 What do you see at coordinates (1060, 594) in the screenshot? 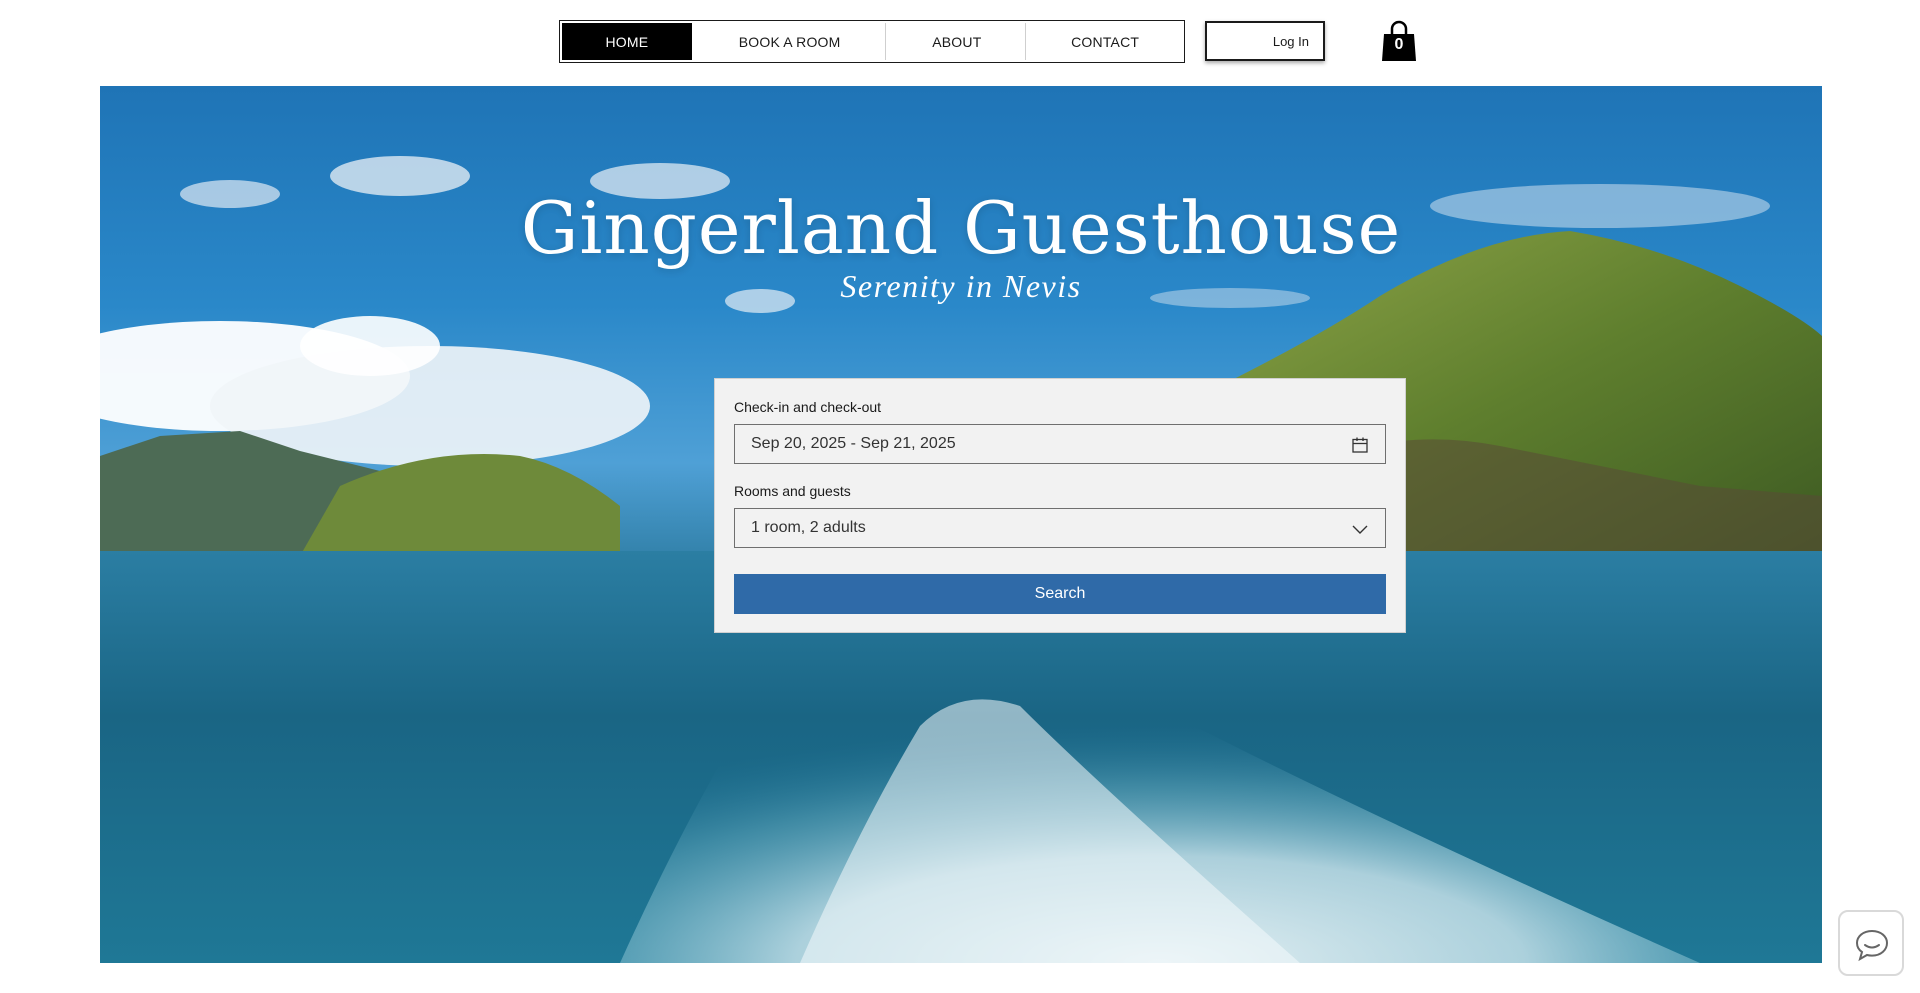
I see `search-button: Search` at bounding box center [1060, 594].